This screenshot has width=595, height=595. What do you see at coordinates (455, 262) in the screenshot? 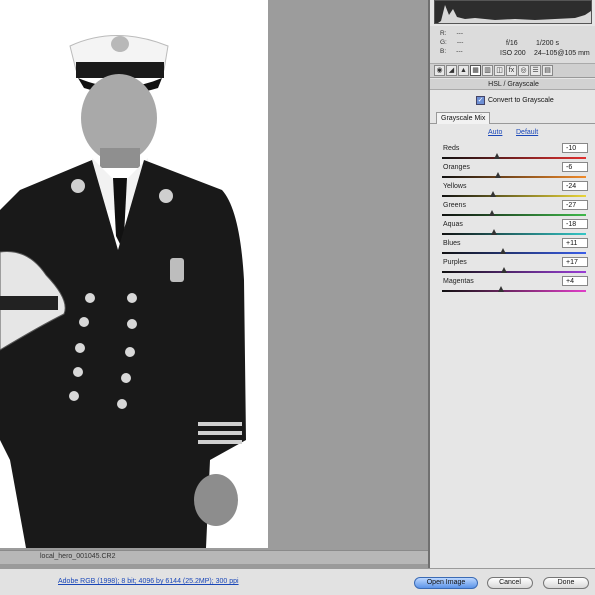
I see `slider-label: Purples` at bounding box center [455, 262].